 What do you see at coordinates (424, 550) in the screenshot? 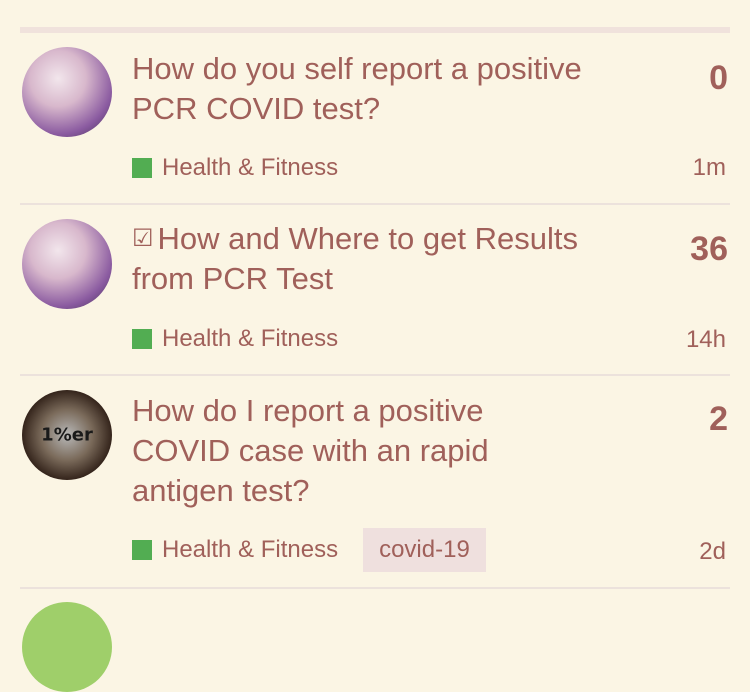
I see `tag-badge: covid-19` at bounding box center [424, 550].